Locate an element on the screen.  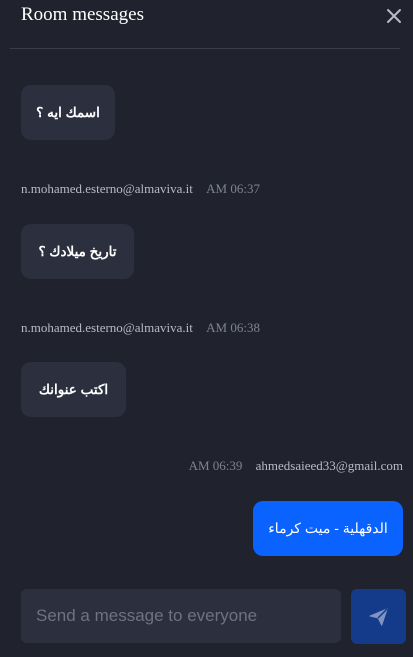
message-bubble: تاريخ ميلادك ؟ is located at coordinates (77, 251).